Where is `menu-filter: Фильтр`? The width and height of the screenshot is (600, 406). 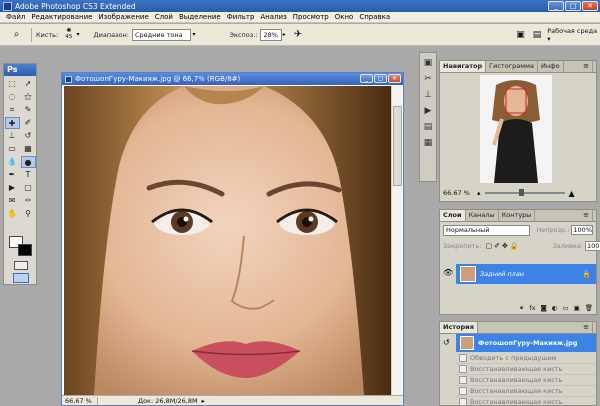 menu-filter: Фильтр is located at coordinates (241, 17).